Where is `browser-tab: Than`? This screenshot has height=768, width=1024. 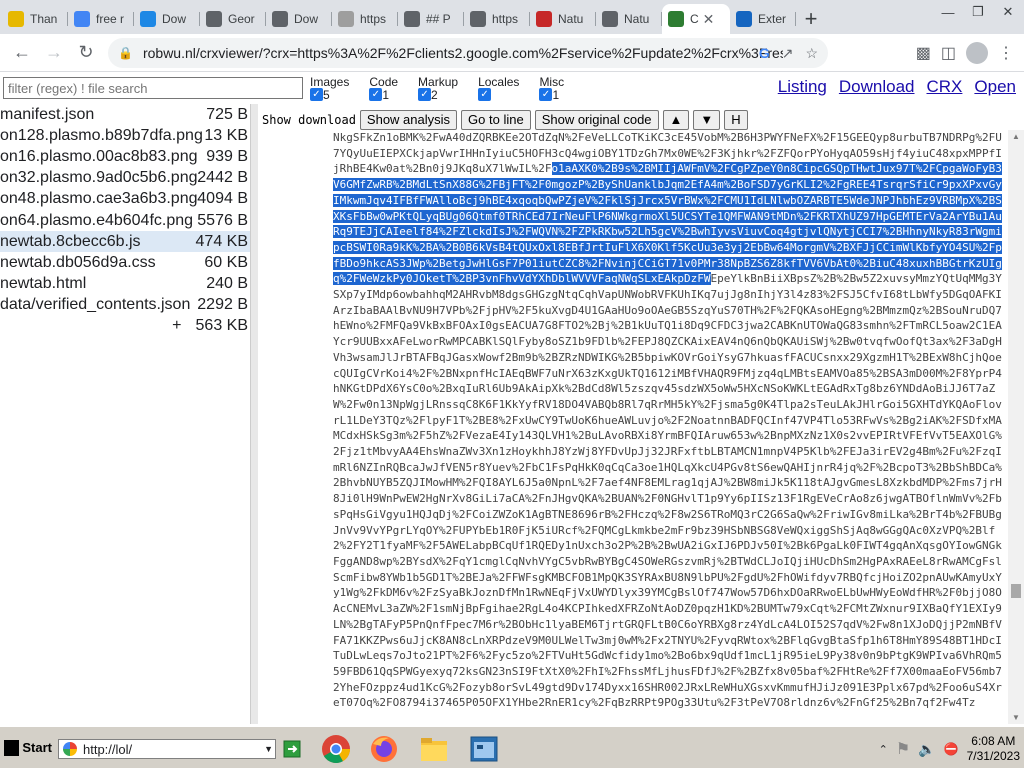
browser-tab: Than is located at coordinates (35, 19).